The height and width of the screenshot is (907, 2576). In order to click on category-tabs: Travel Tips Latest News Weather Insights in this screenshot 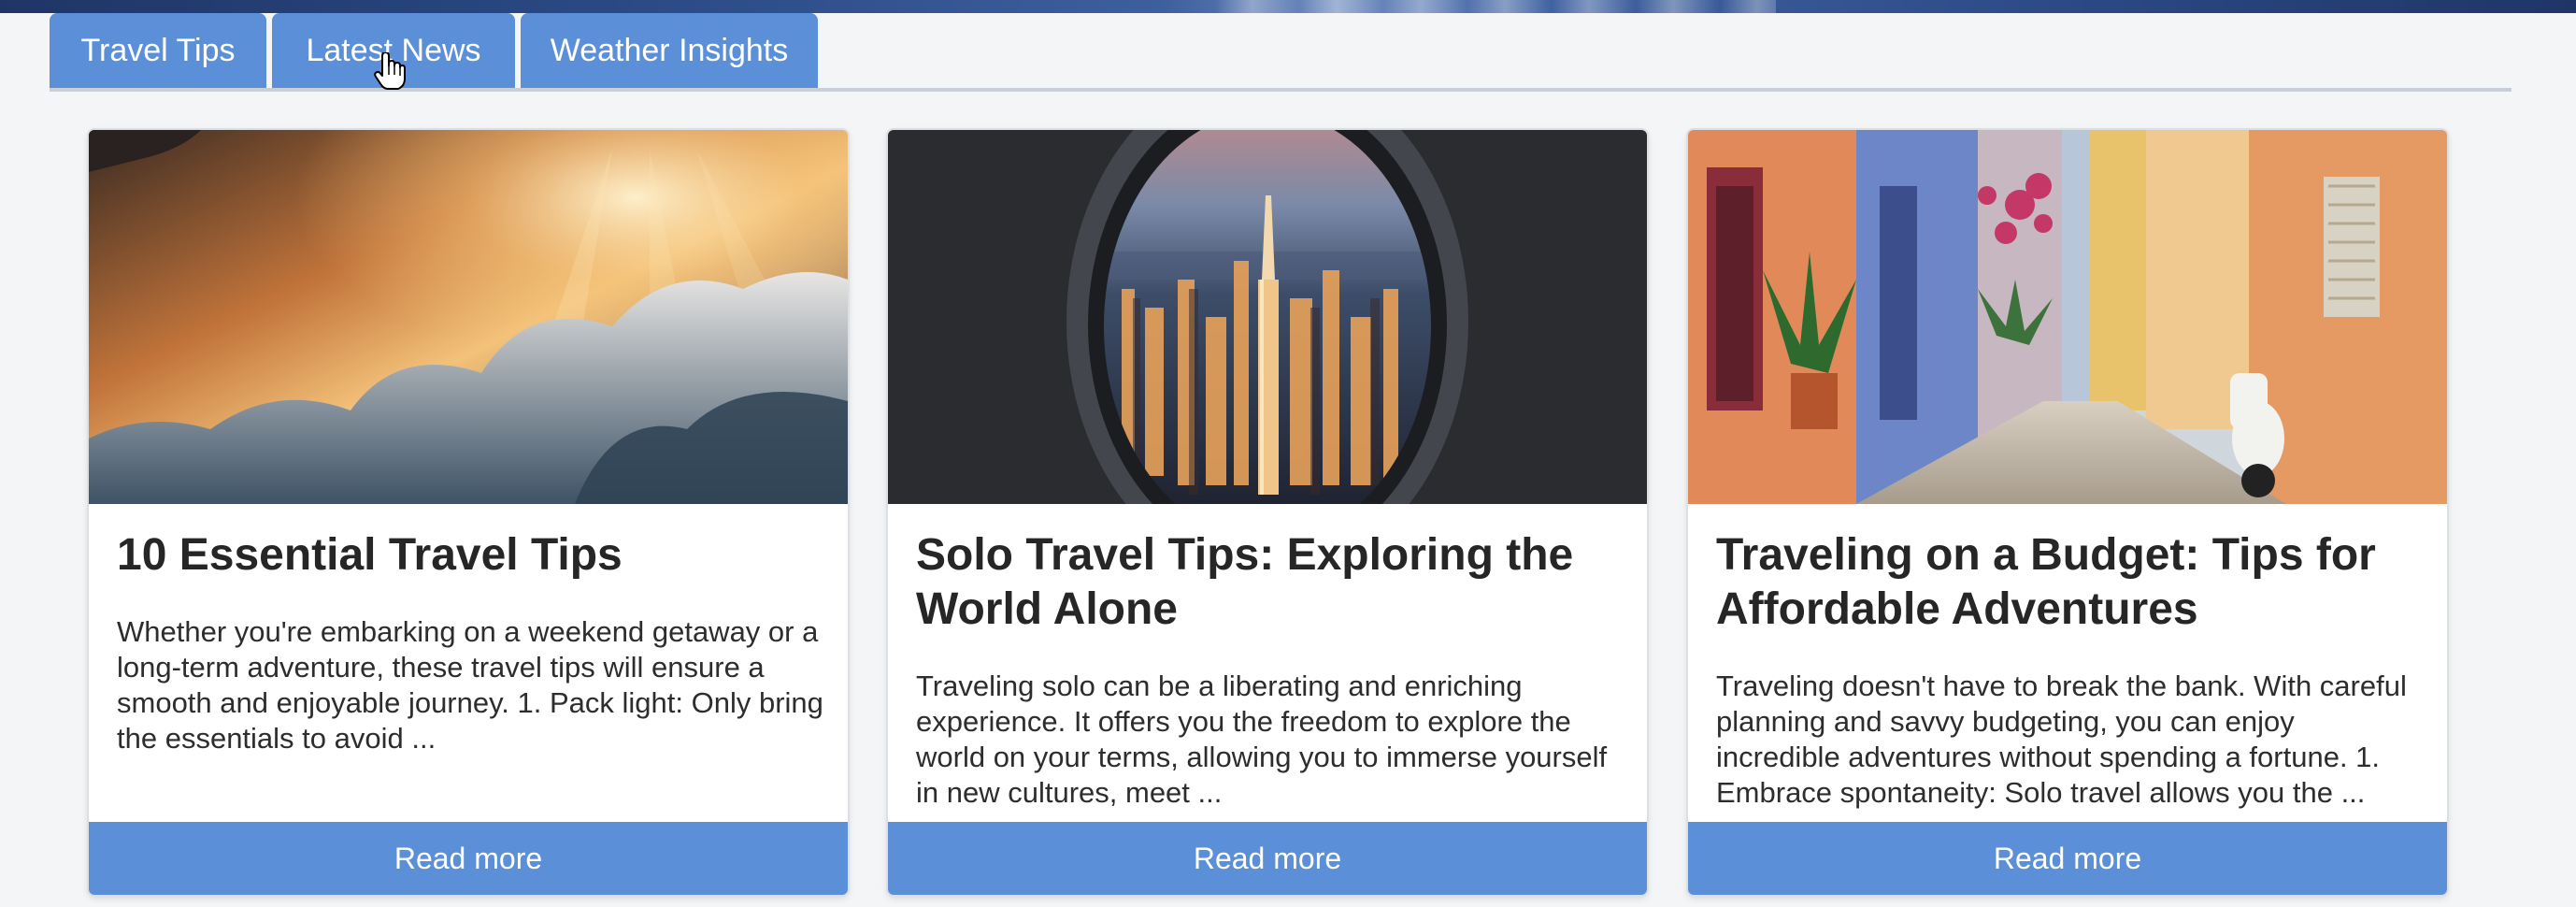, I will do `click(1281, 53)`.